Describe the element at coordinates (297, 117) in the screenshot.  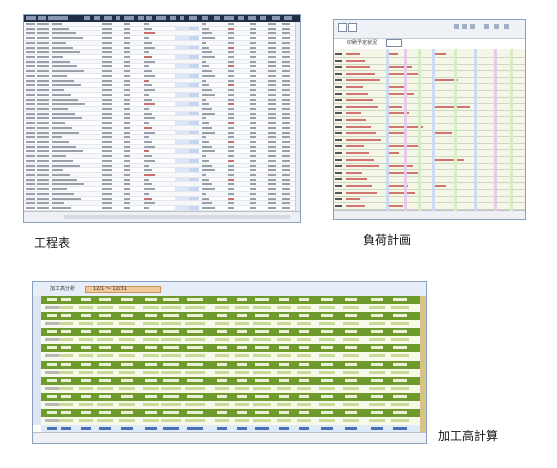
I see `process-table-vertical-scrollbar` at that location.